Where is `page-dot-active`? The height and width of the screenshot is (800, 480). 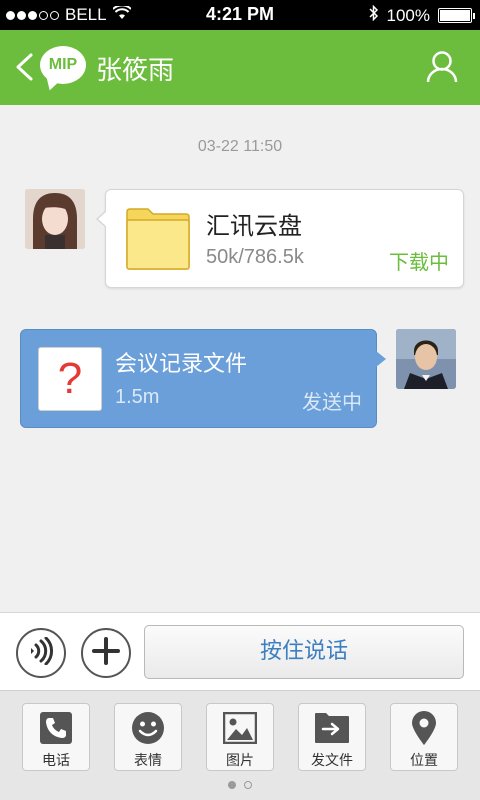
page-dot-active is located at coordinates (232, 785).